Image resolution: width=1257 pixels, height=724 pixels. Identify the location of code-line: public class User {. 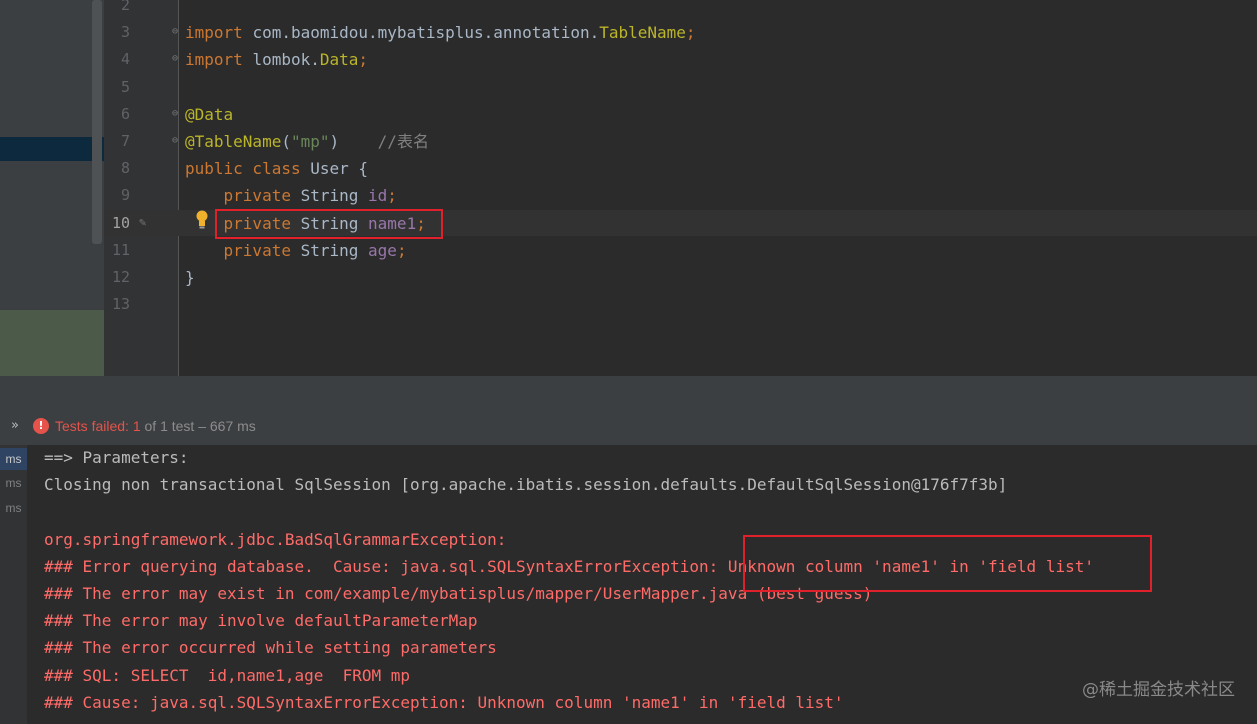
(276, 168).